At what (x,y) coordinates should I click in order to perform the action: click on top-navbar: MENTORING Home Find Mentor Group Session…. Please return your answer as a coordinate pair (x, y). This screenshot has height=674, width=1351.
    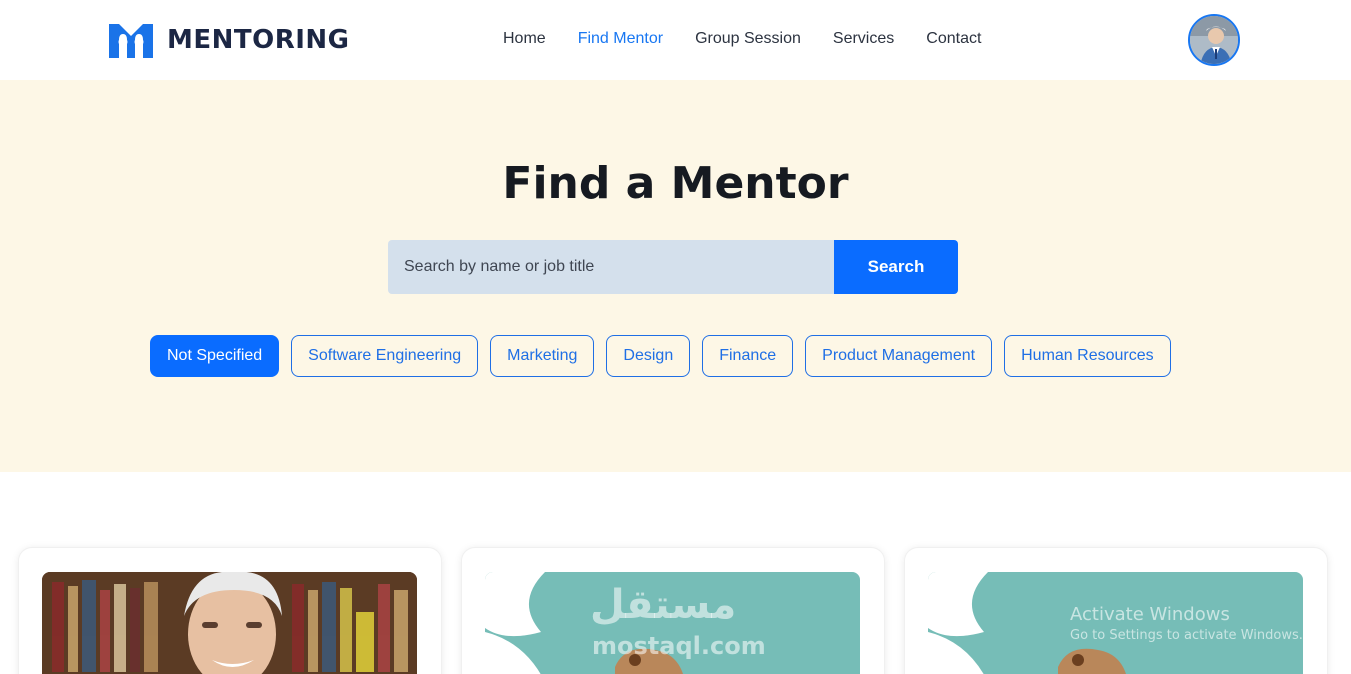
    Looking at the image, I should click on (675, 40).